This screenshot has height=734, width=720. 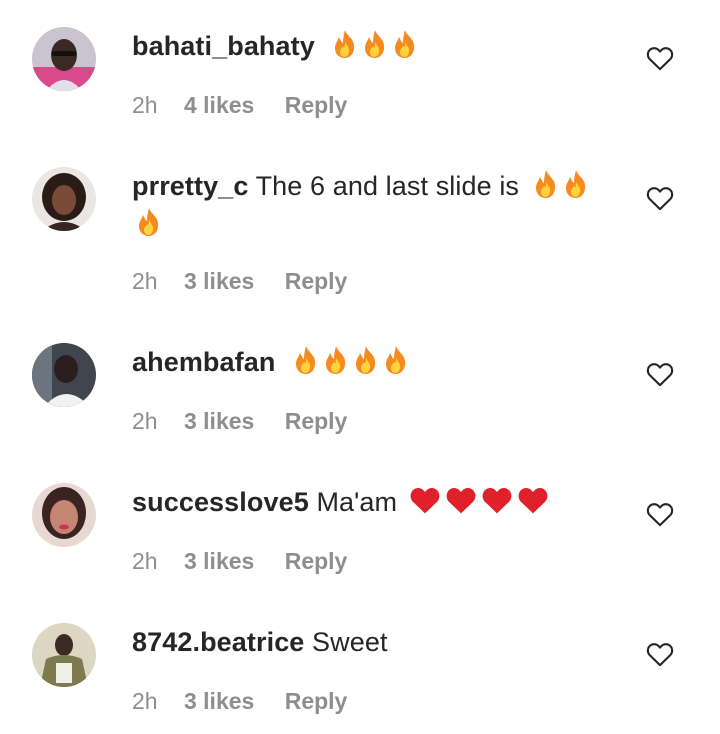 I want to click on comment-meta: 2h 4 likes Reply, so click(x=239, y=105).